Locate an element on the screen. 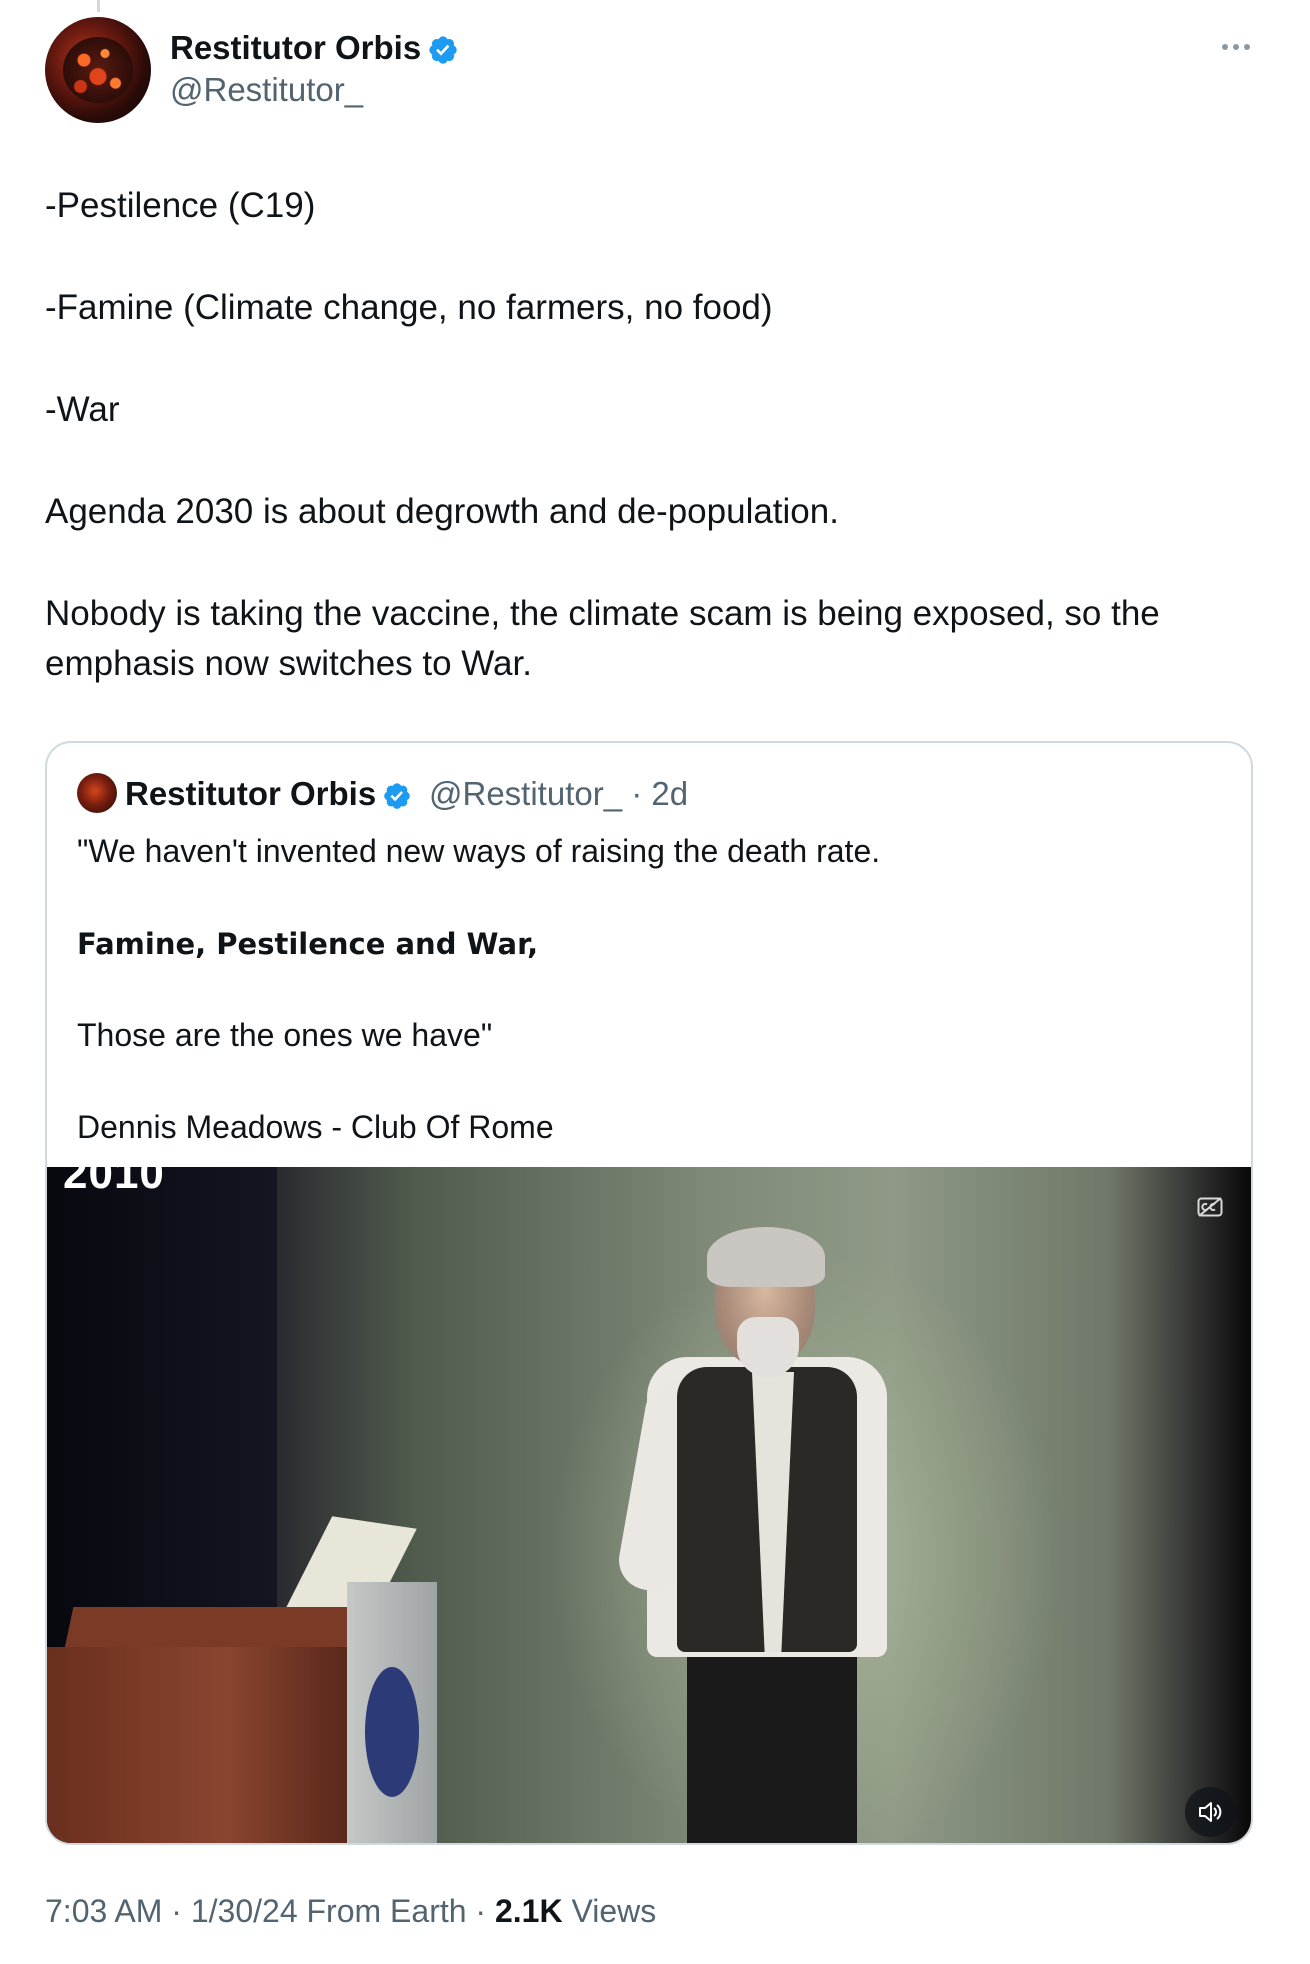 This screenshot has width=1310, height=1964. author-display-name: Restitutor Orbis is located at coordinates (314, 48).